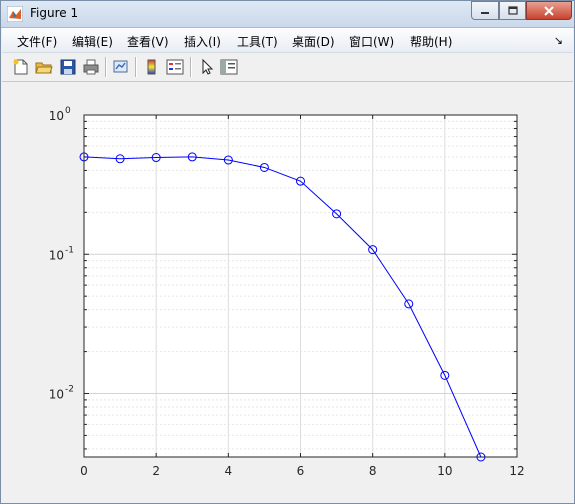 The image size is (575, 504). What do you see at coordinates (44, 67) in the screenshot?
I see `open-file-icon` at bounding box center [44, 67].